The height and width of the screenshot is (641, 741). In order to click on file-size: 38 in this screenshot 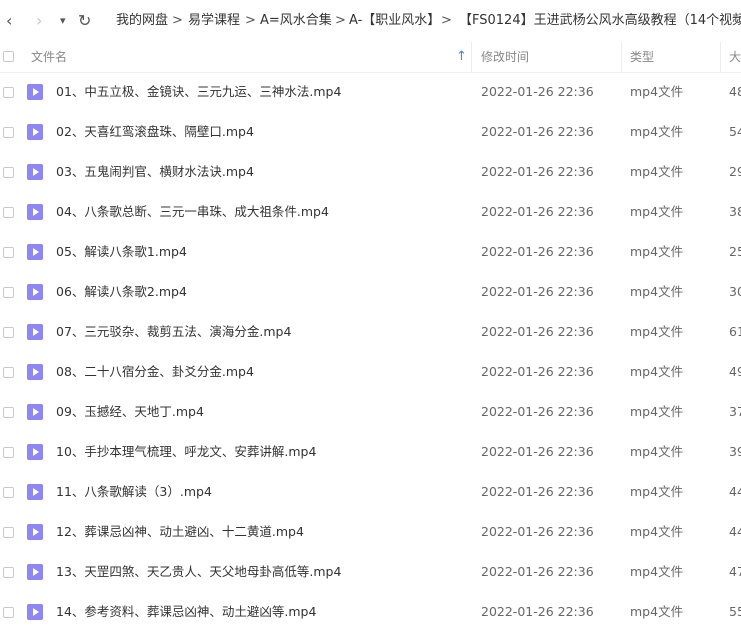, I will do `click(735, 211)`.